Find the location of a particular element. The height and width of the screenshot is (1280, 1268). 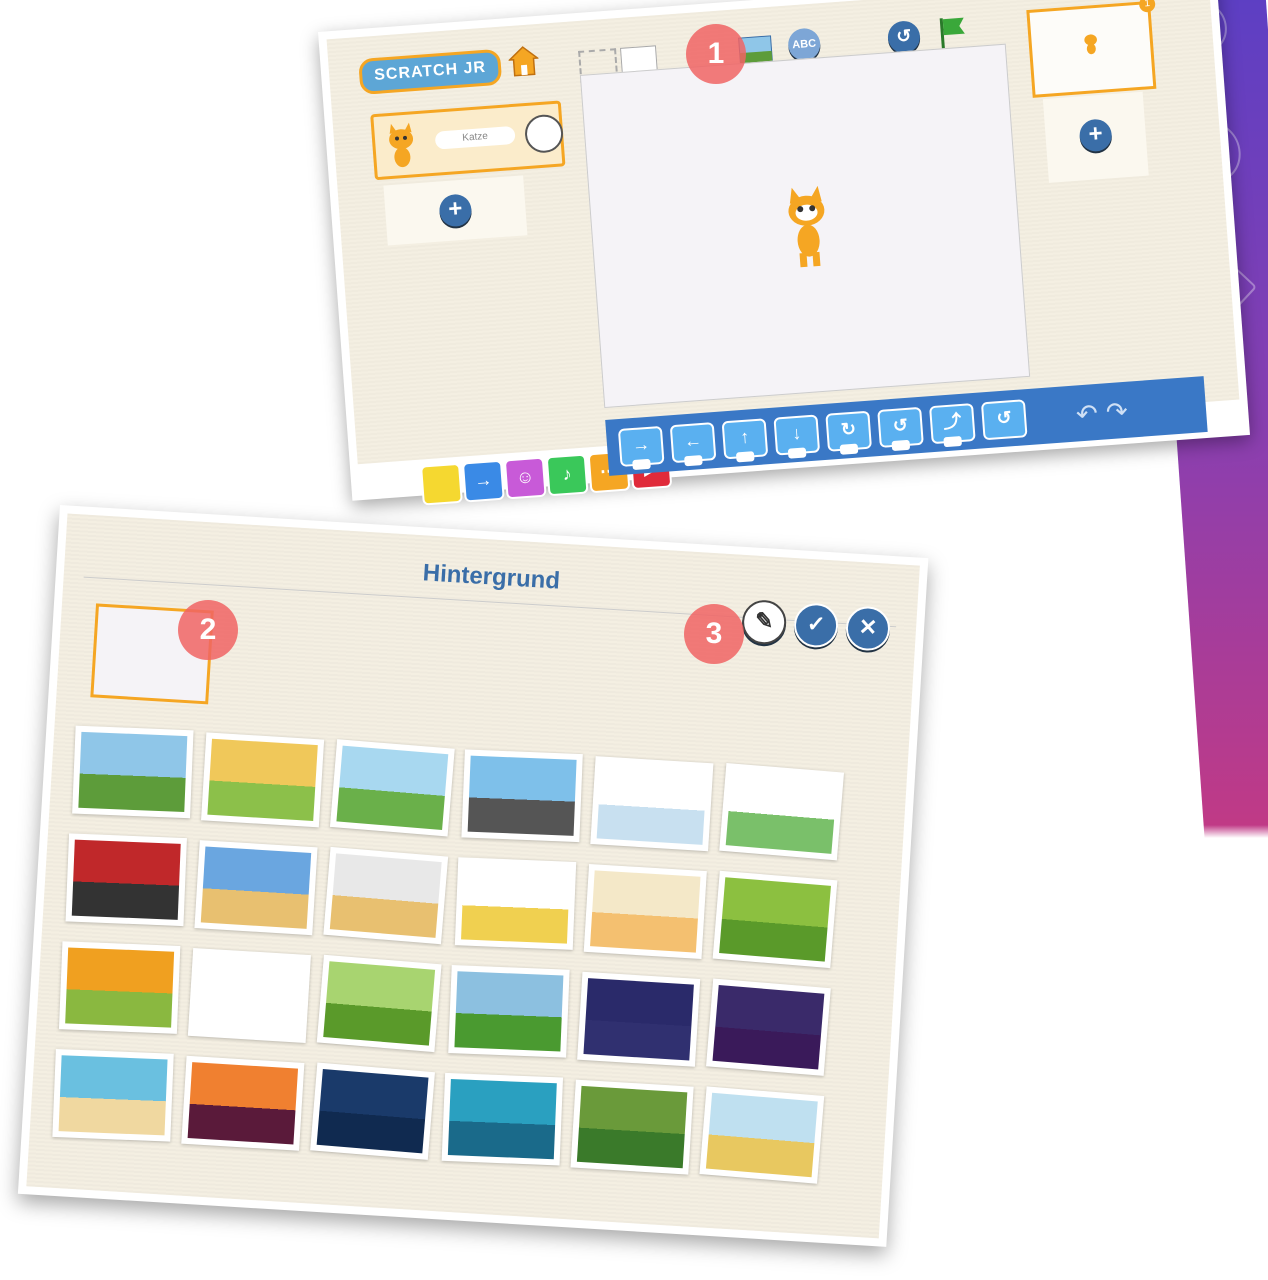

cat-character-icon is located at coordinates (808, 227).